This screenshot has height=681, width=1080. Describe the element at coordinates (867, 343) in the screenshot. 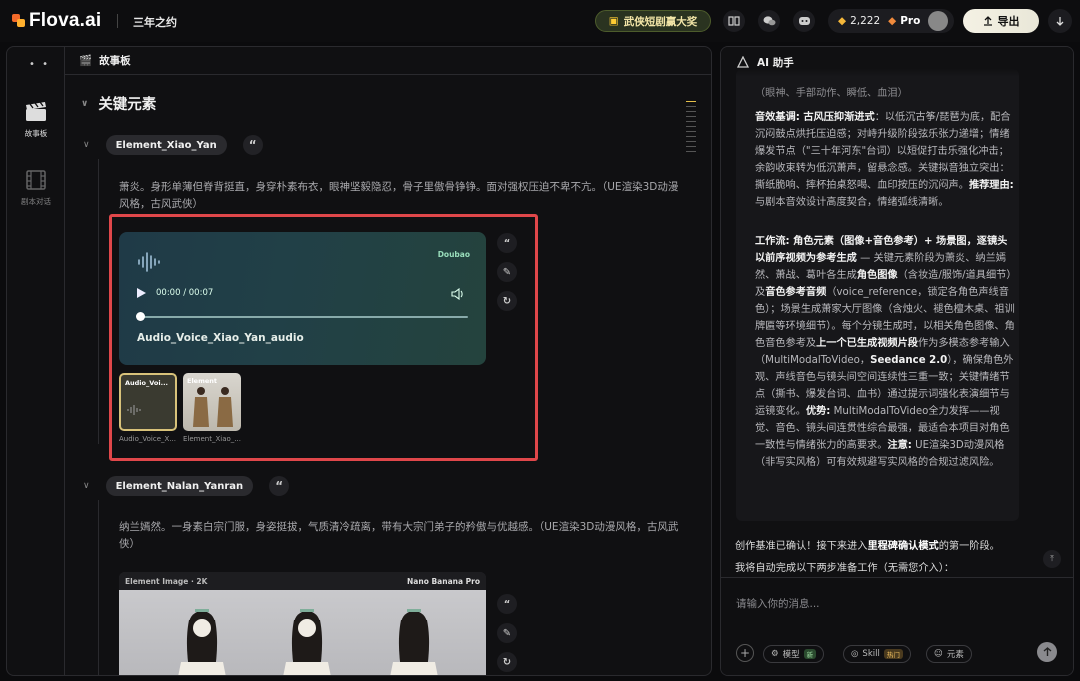

I see `workflow-bold: 上一个已生成视频片段` at that location.